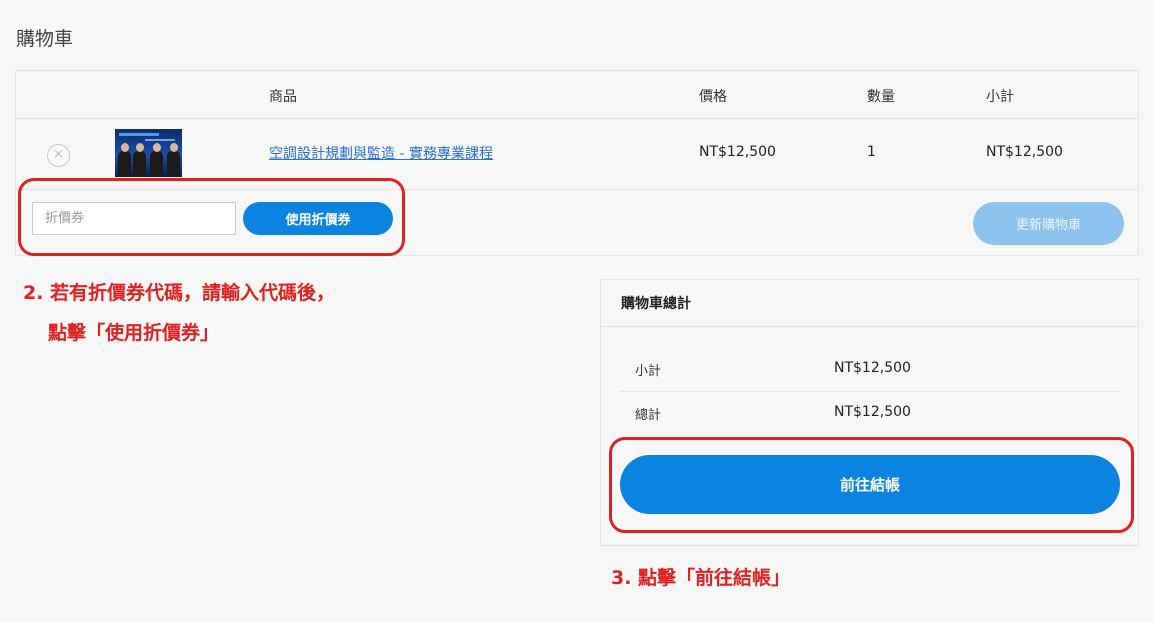 The image size is (1153, 622). What do you see at coordinates (871, 485) in the screenshot?
I see `annotation-highlight-checkout` at bounding box center [871, 485].